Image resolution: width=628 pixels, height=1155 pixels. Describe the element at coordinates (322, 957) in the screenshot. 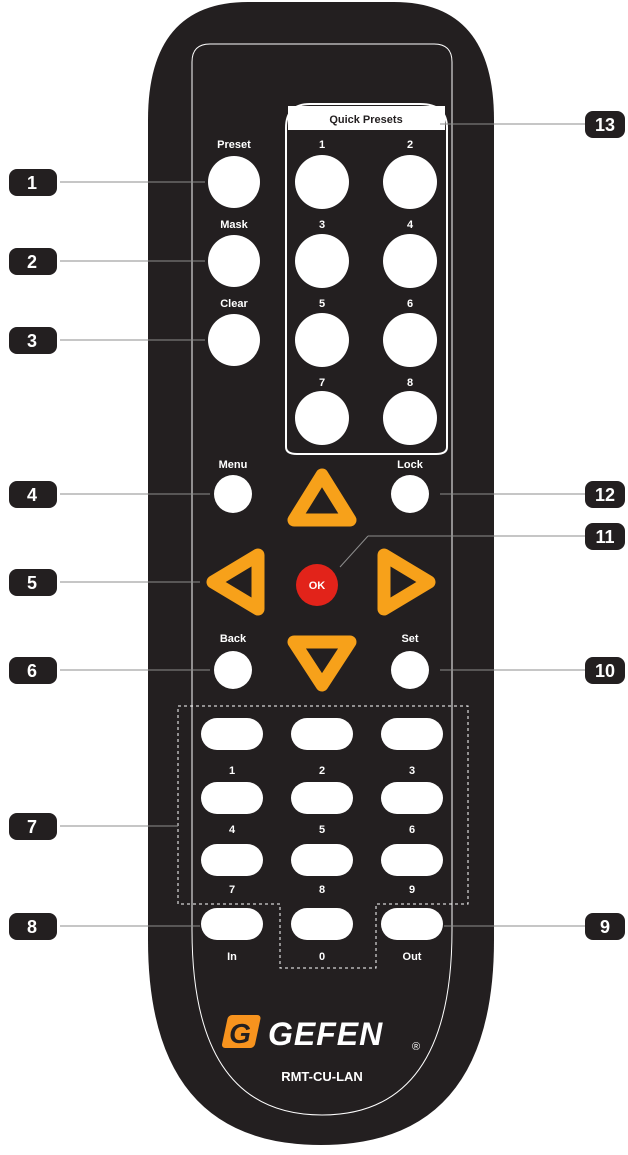

I see `keypad-label-0: 0` at that location.